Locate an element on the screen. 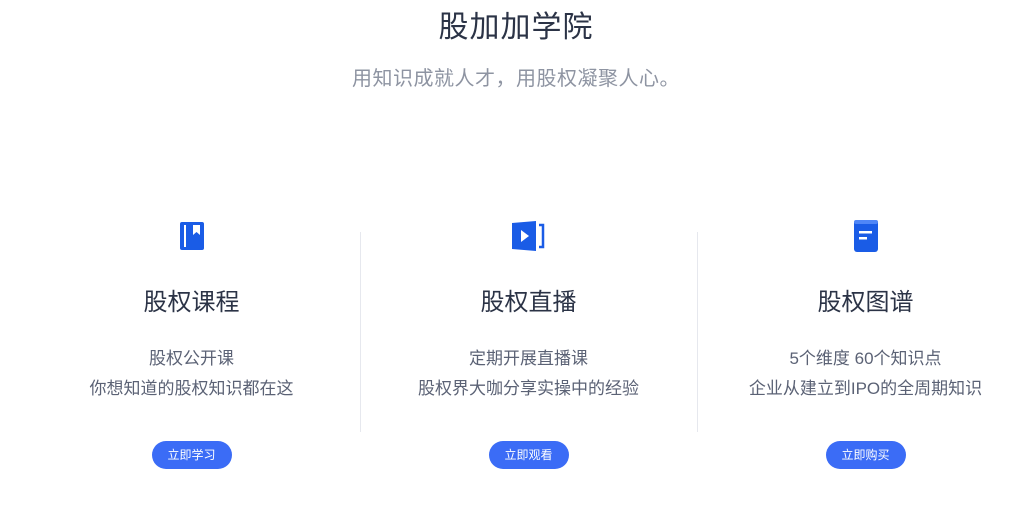 This screenshot has height=524, width=1032. learn-now-button: 立即学习 is located at coordinates (191, 455).